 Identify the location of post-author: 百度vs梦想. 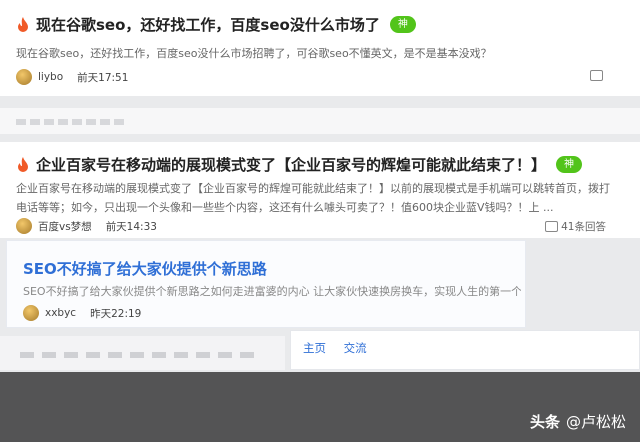
(65, 226).